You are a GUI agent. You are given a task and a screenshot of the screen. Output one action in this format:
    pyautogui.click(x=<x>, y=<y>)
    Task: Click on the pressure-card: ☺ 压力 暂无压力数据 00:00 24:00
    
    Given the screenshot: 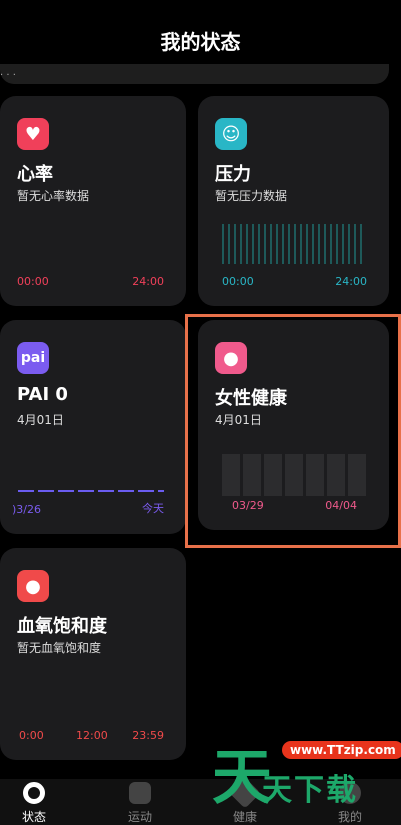 What is the action you would take?
    pyautogui.click(x=293, y=201)
    